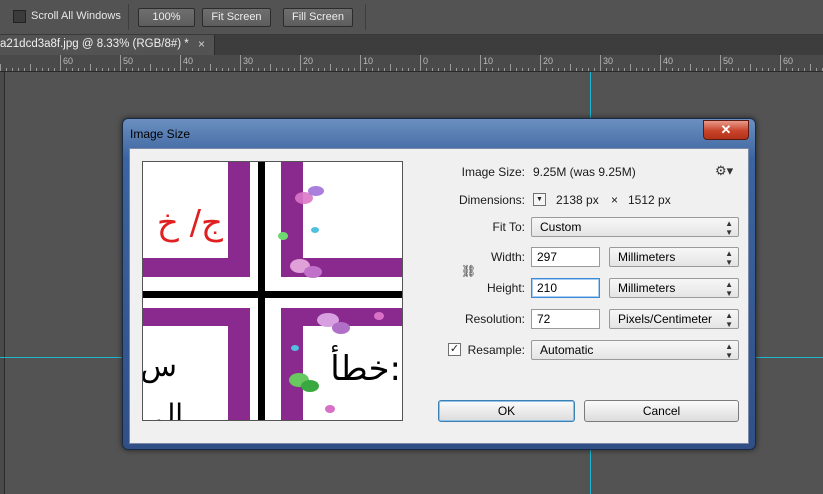  I want to click on gear-icon: ⚙▾, so click(724, 171).